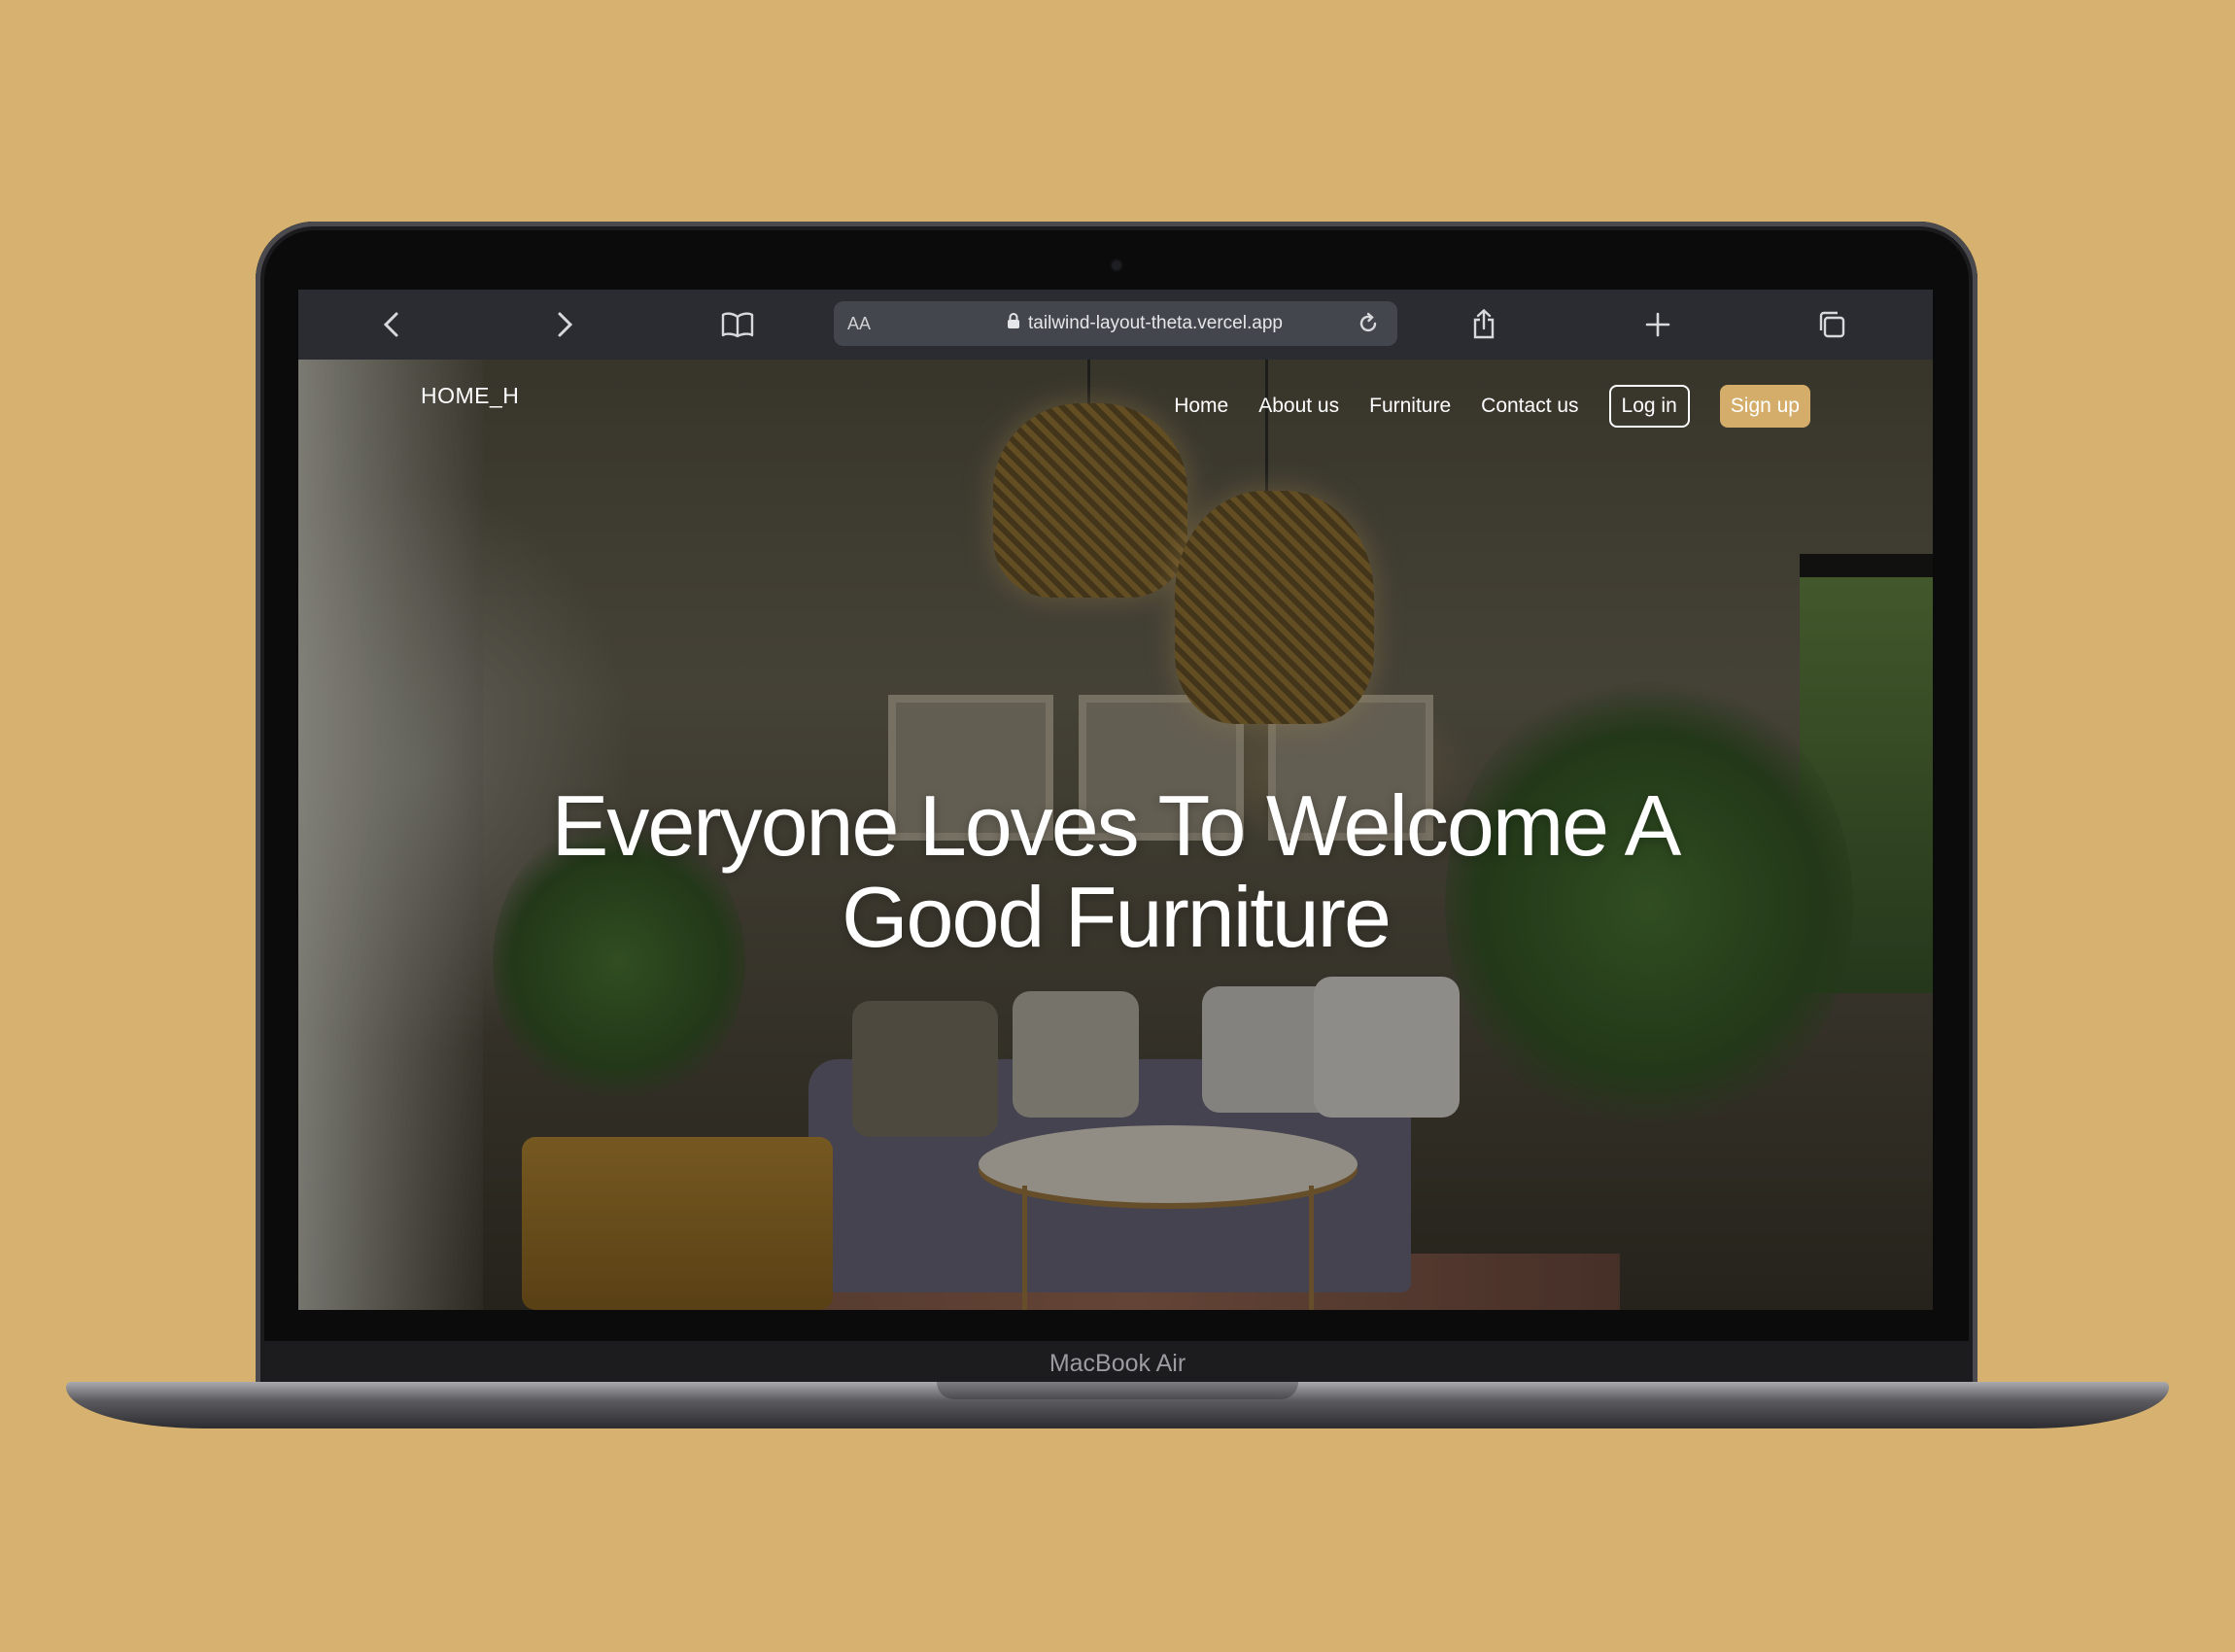  What do you see at coordinates (1117, 1391) in the screenshot?
I see `laptop-hinge-notch` at bounding box center [1117, 1391].